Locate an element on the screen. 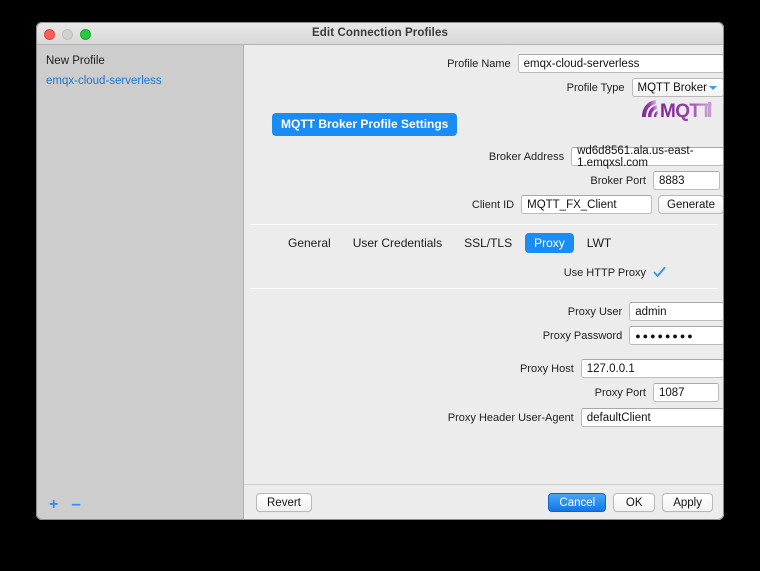 The image size is (760, 571). client-id-label: Client ID is located at coordinates (493, 204).